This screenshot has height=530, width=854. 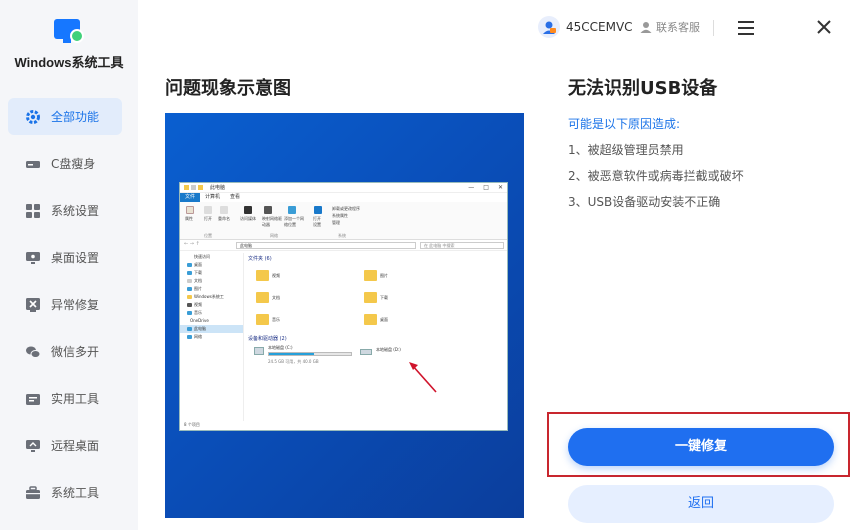 What do you see at coordinates (65, 210) in the screenshot?
I see `sidebar-item-system-settings: 系统设置` at bounding box center [65, 210].